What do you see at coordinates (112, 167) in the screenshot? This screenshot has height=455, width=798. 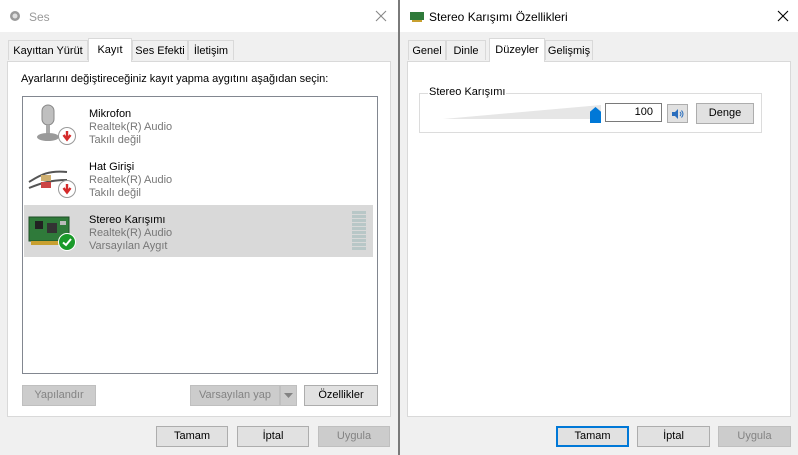 I see `device-name: Hat Girişi` at bounding box center [112, 167].